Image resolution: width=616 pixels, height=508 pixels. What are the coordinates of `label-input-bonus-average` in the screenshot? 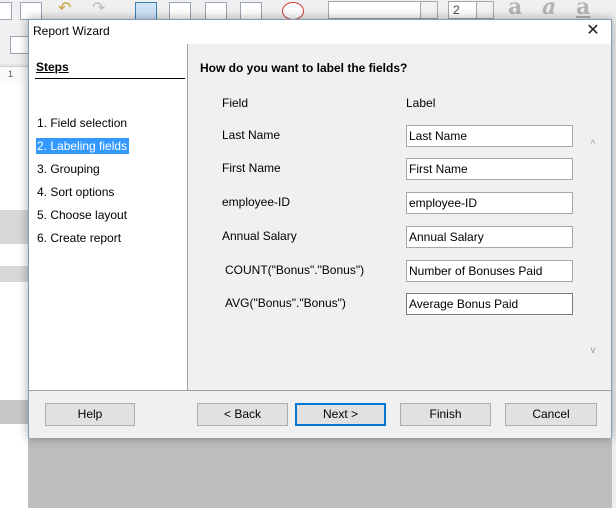 It's located at (489, 304).